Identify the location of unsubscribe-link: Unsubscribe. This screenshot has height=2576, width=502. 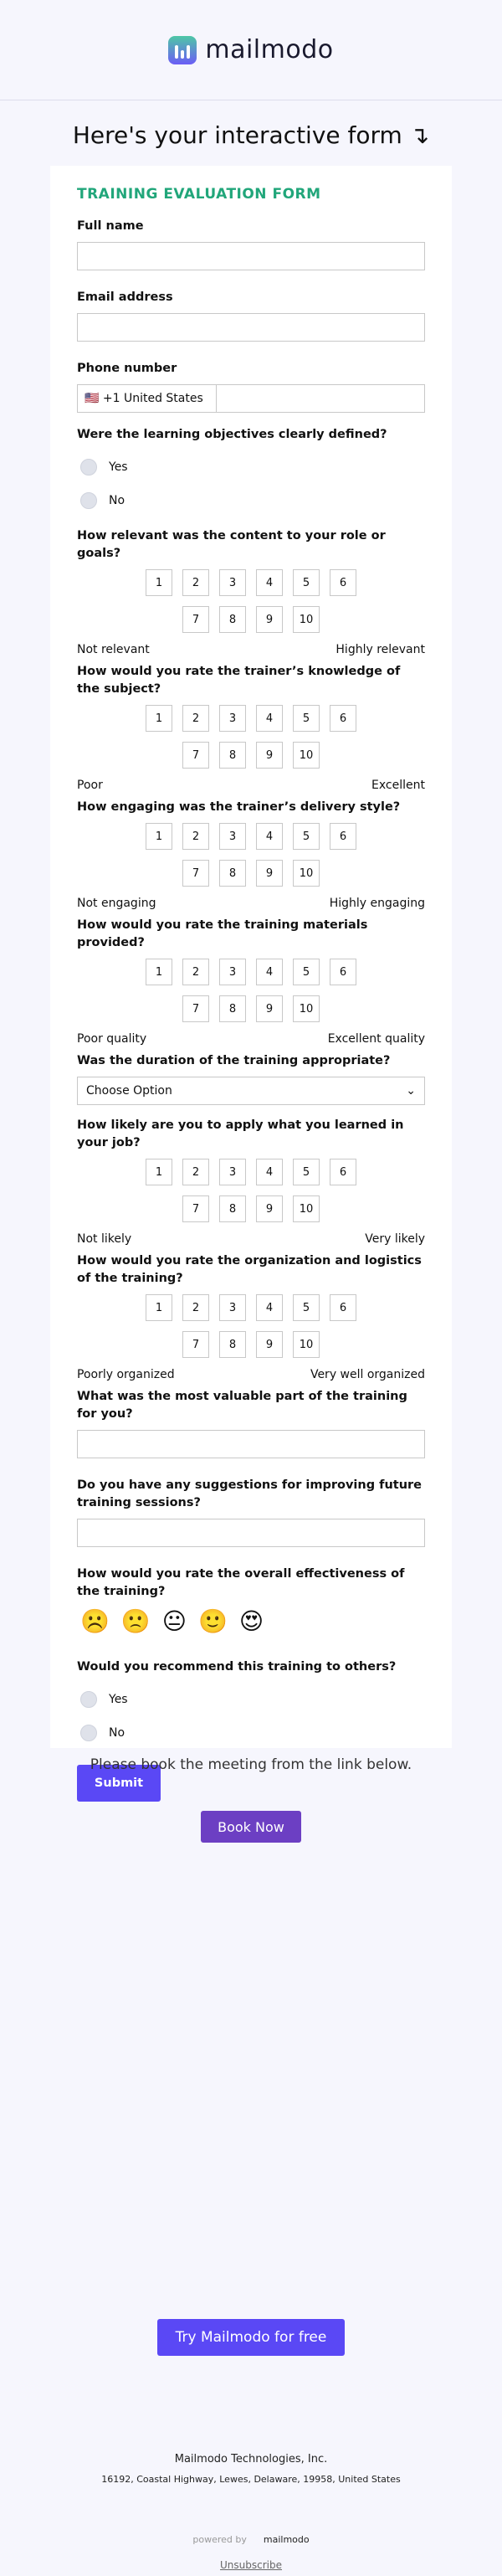
(251, 2565).